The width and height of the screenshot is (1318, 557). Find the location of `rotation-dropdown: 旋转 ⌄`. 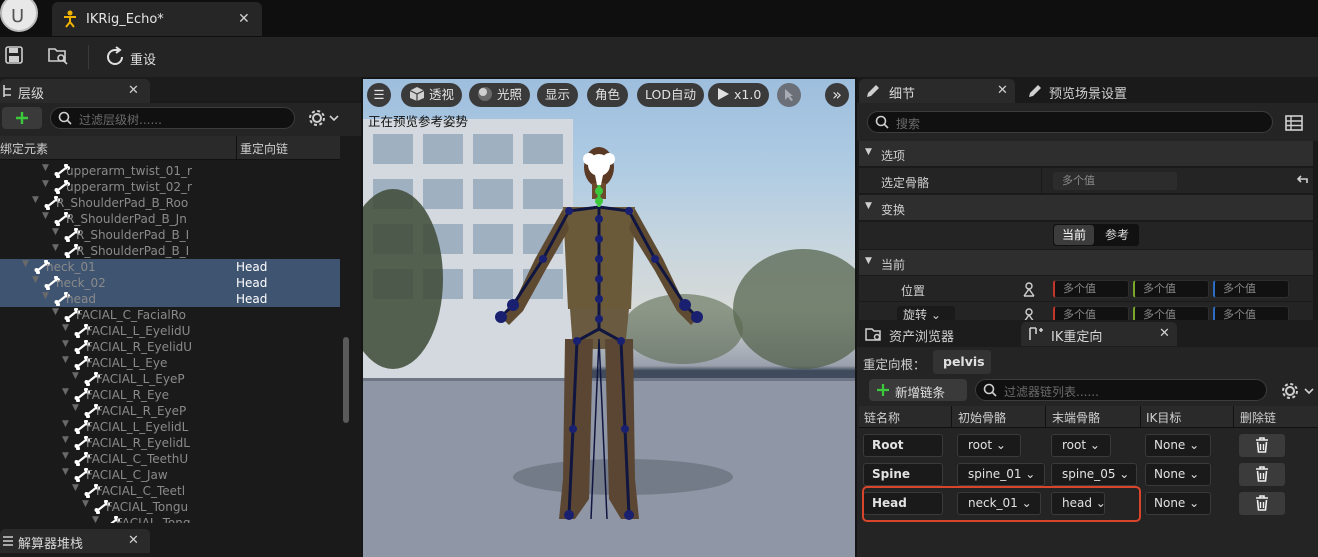

rotation-dropdown: 旋转 ⌄ is located at coordinates (926, 313).